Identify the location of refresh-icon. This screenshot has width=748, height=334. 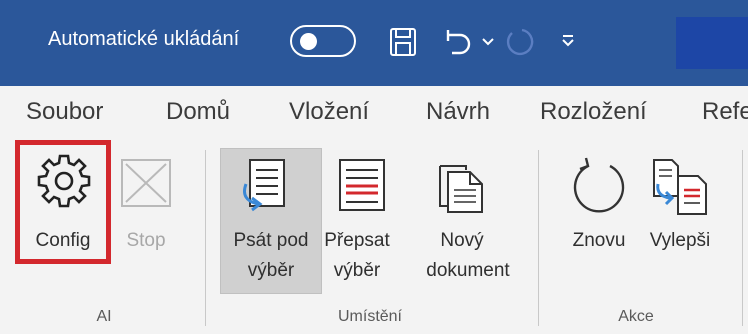
(599, 186).